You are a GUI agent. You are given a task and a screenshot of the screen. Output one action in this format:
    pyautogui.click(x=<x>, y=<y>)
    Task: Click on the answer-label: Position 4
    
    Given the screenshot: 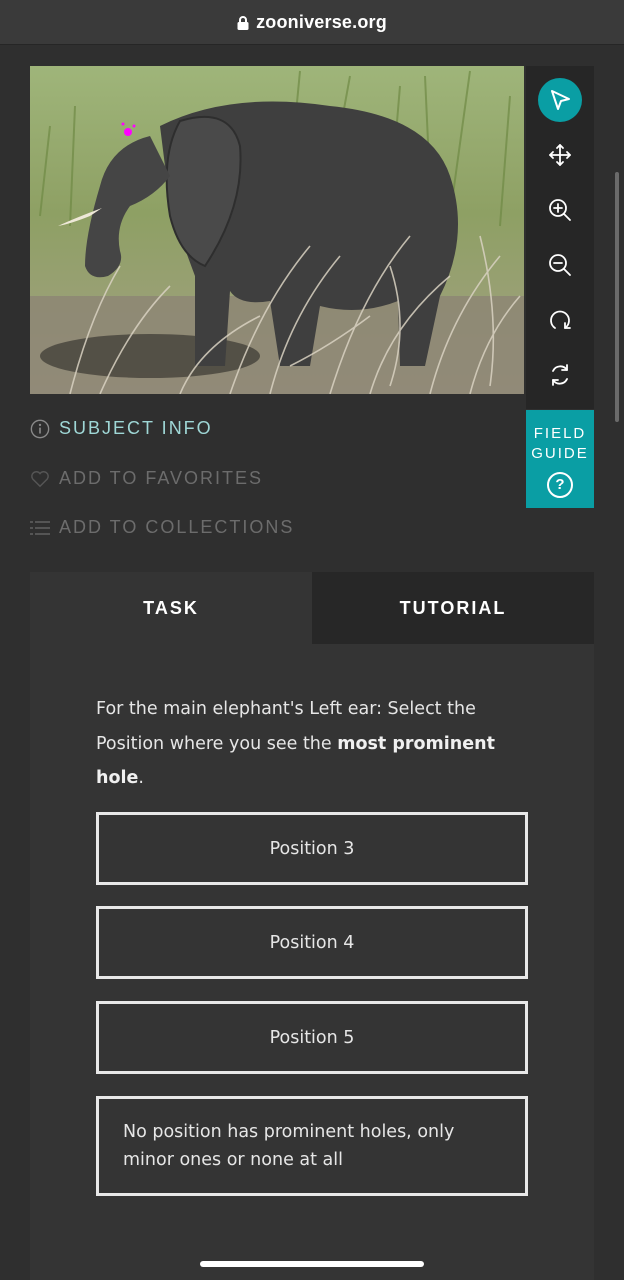 What is the action you would take?
    pyautogui.click(x=312, y=942)
    